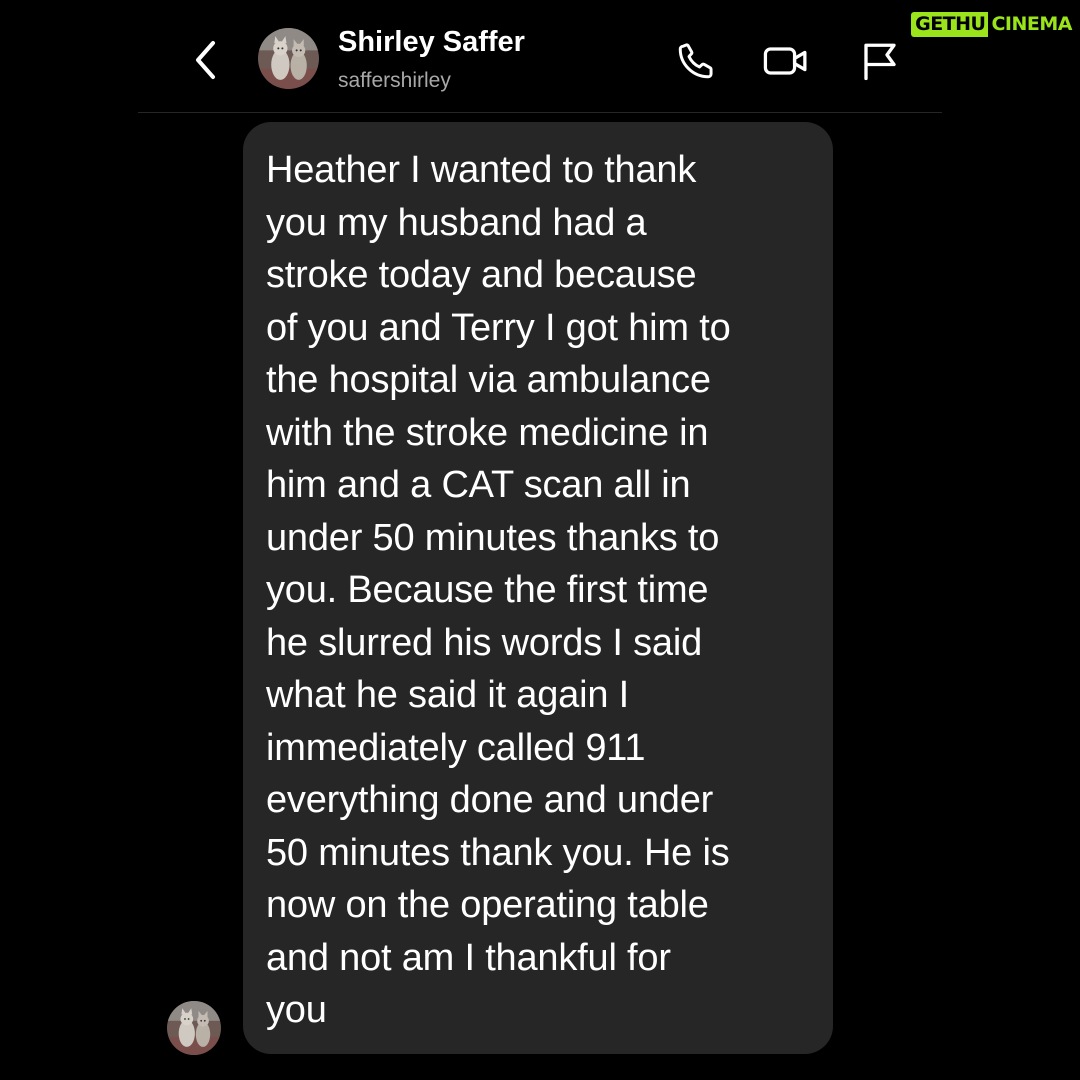 Image resolution: width=1080 pixels, height=1080 pixels. I want to click on message-line: you my husband had a, so click(456, 222).